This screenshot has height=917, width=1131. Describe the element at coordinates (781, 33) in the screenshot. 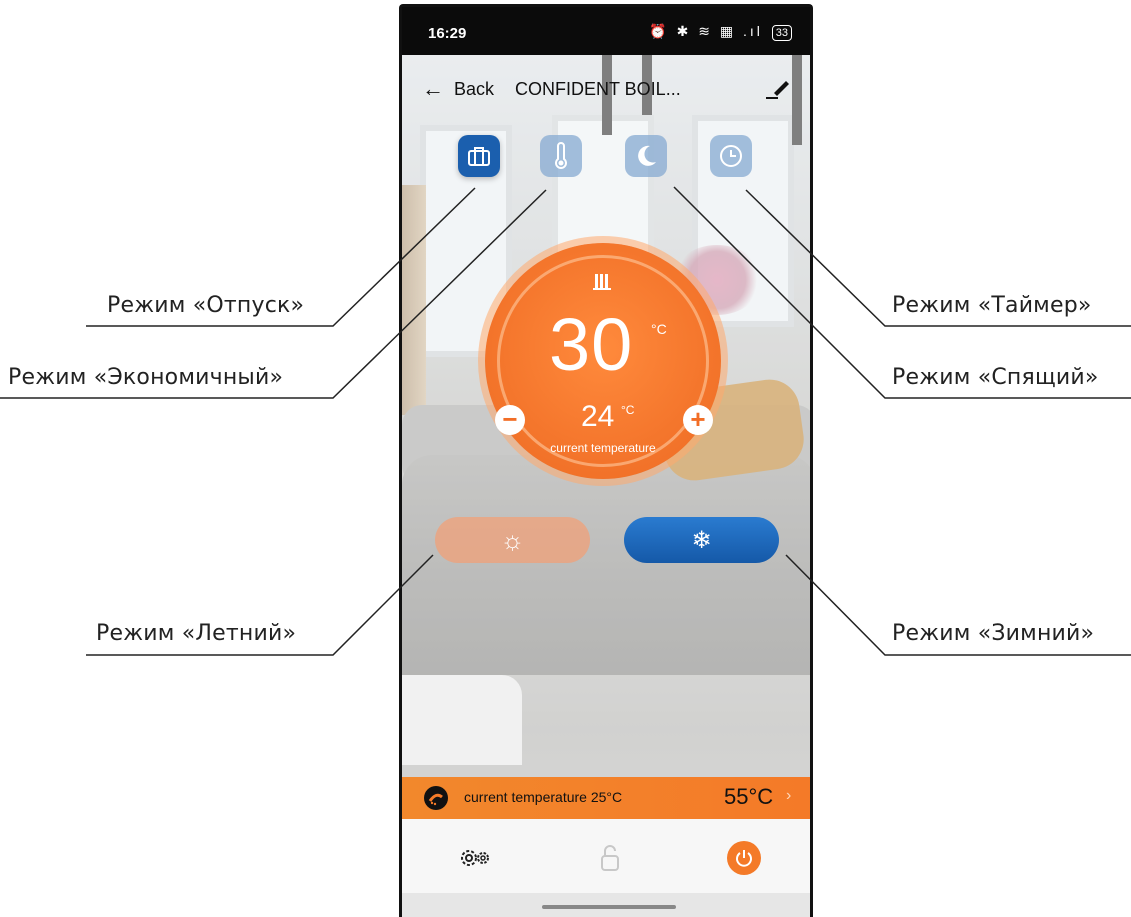

I see `battery-icon: 33` at that location.